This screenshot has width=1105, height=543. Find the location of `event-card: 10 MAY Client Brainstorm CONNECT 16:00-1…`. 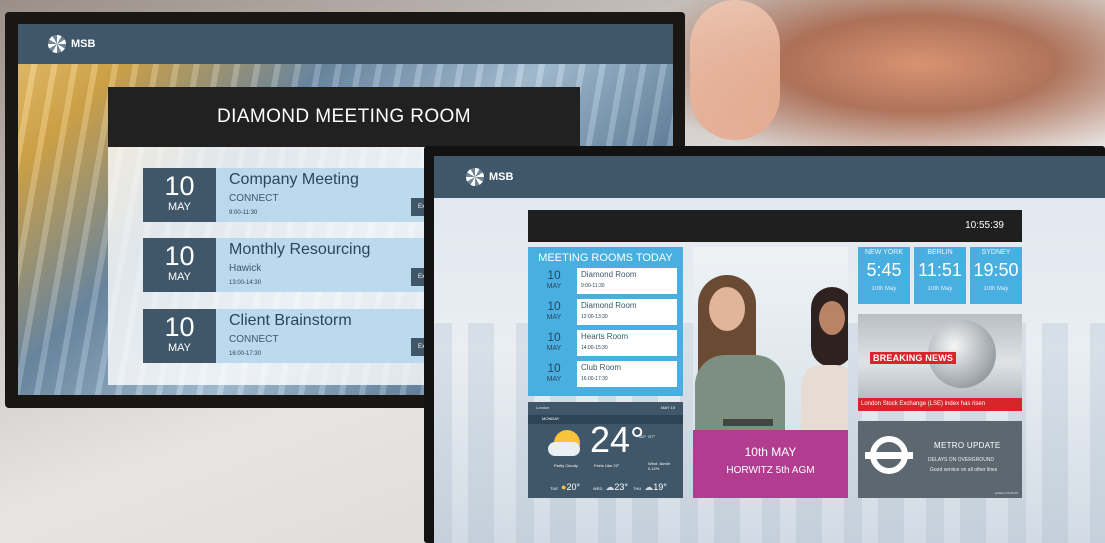

event-card: 10 MAY Client Brainstorm CONNECT 16:00-1… is located at coordinates (293, 336).